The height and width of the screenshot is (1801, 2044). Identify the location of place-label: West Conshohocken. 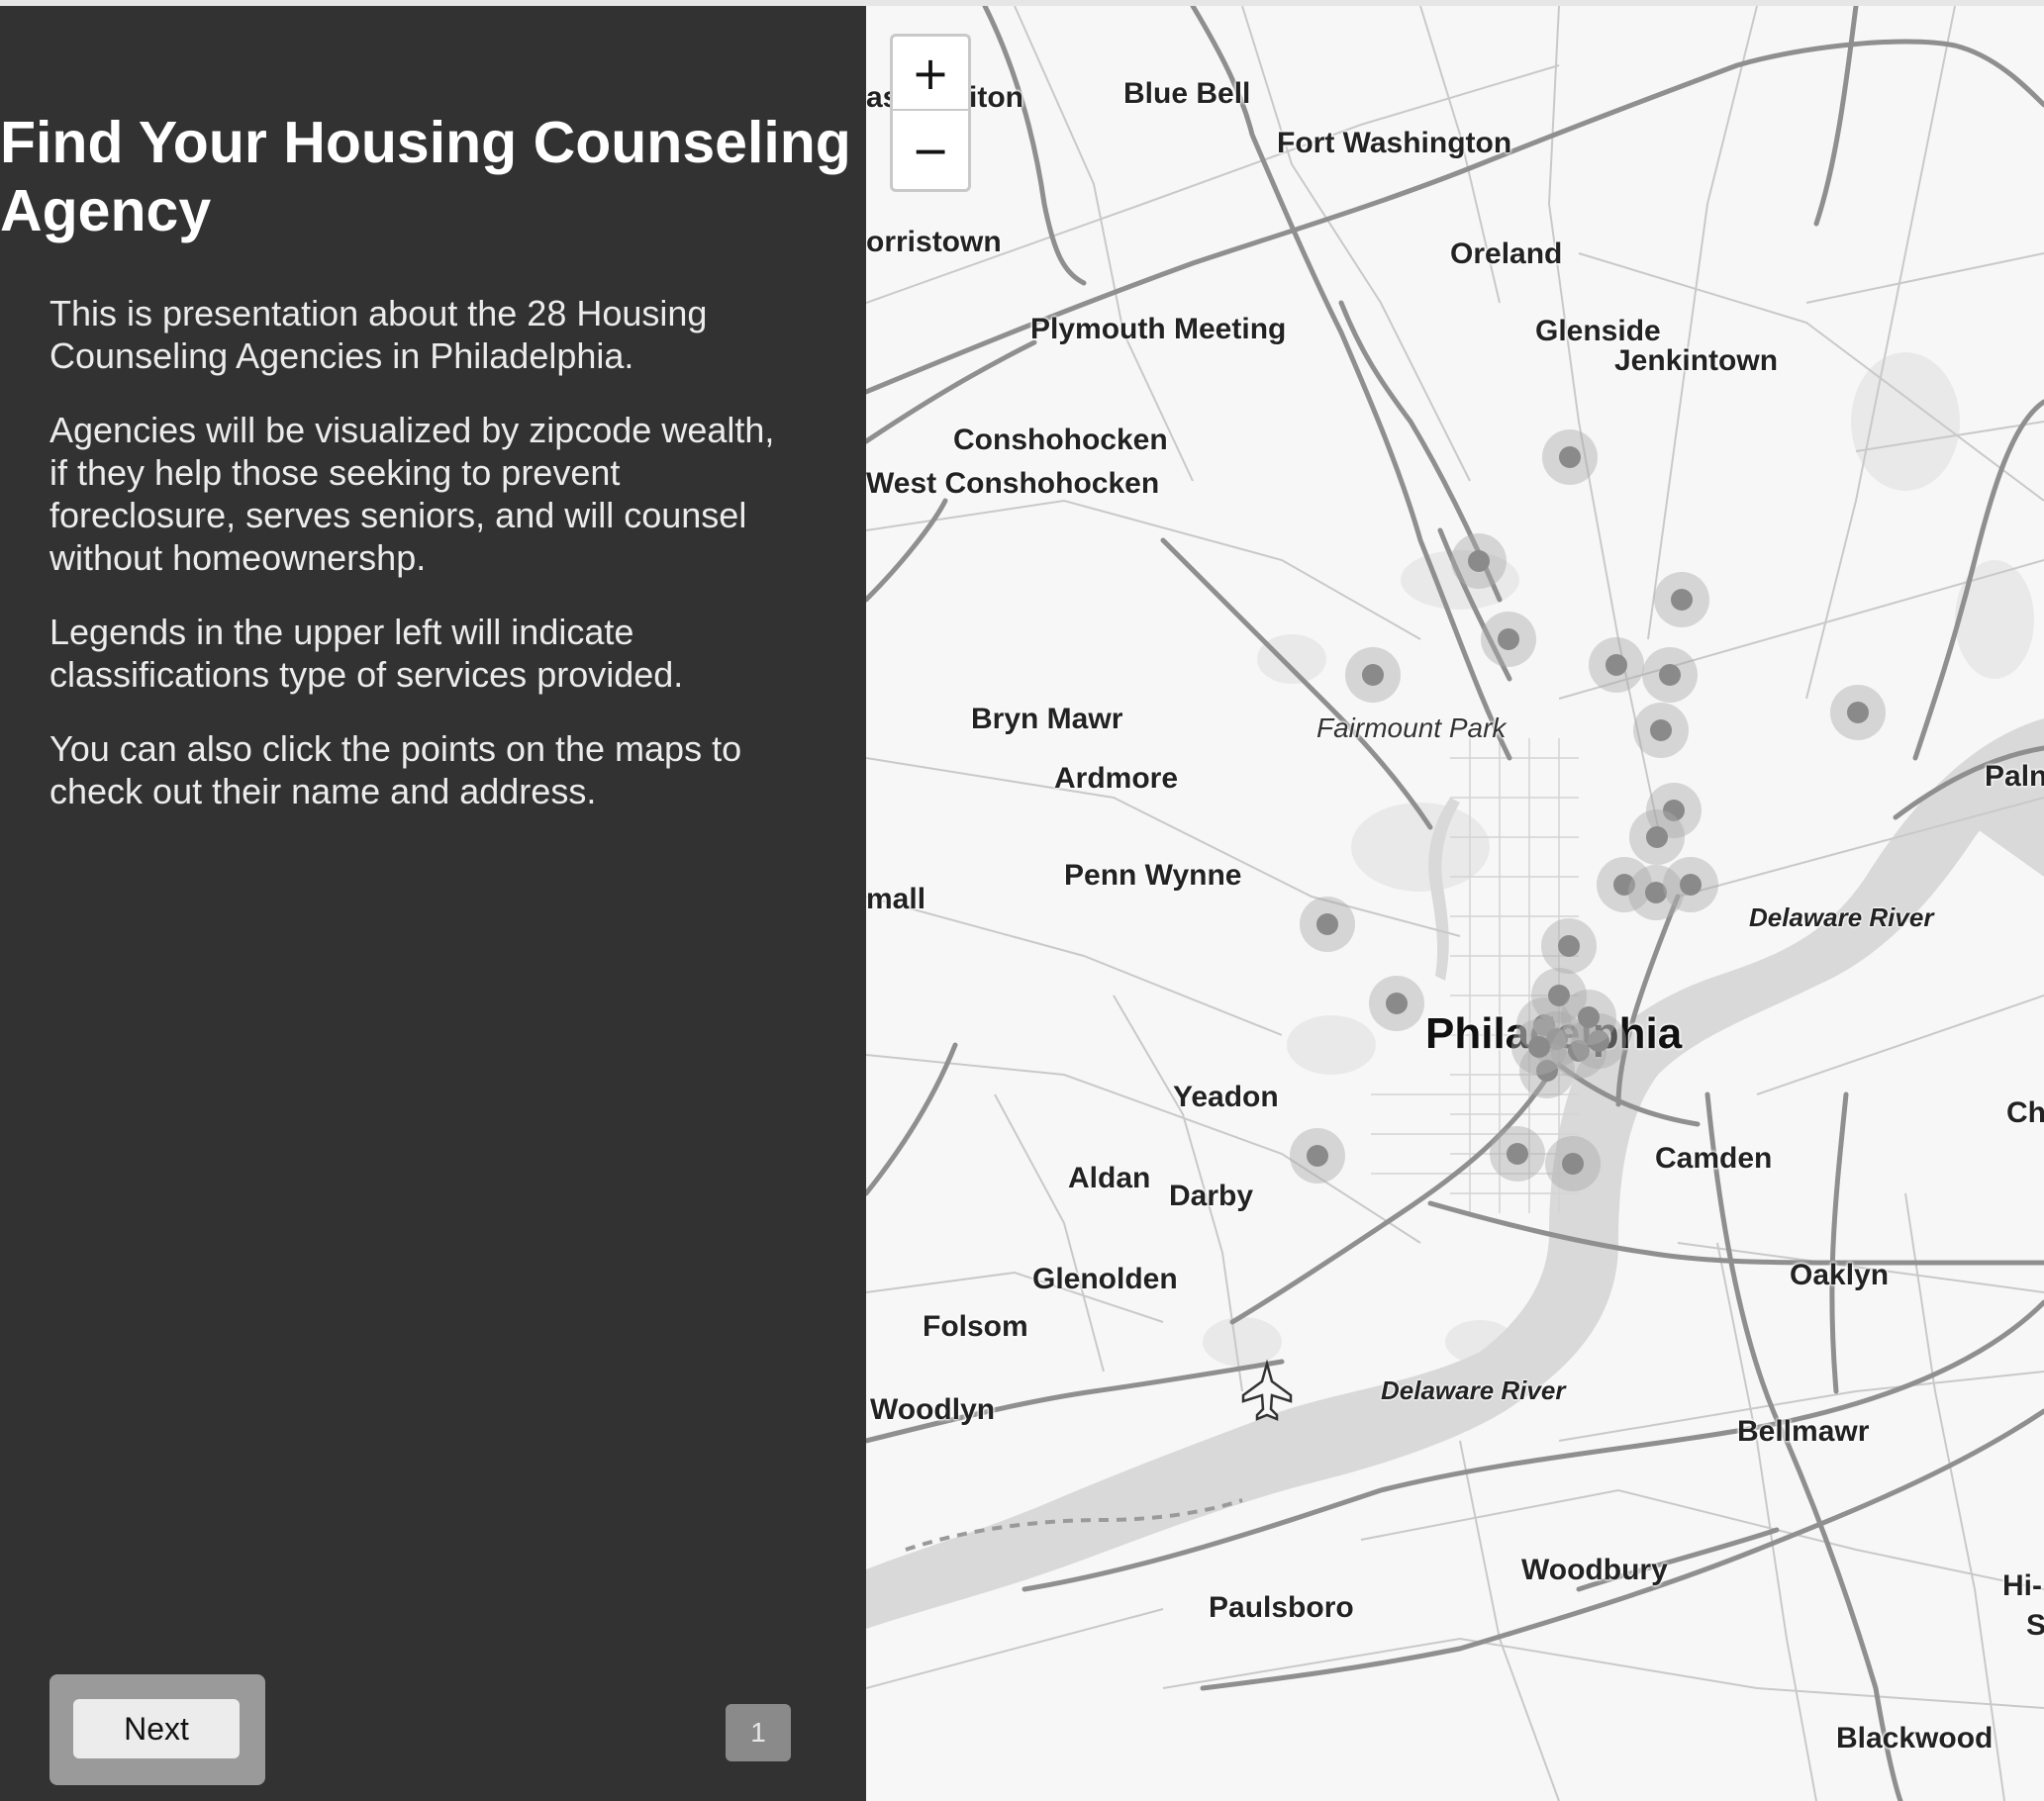
(1013, 483).